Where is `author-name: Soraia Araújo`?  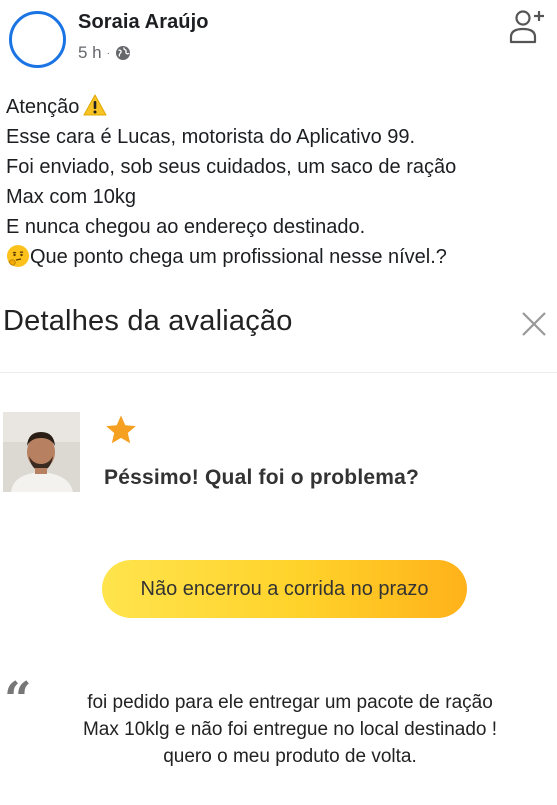 author-name: Soraia Araújo is located at coordinates (143, 22).